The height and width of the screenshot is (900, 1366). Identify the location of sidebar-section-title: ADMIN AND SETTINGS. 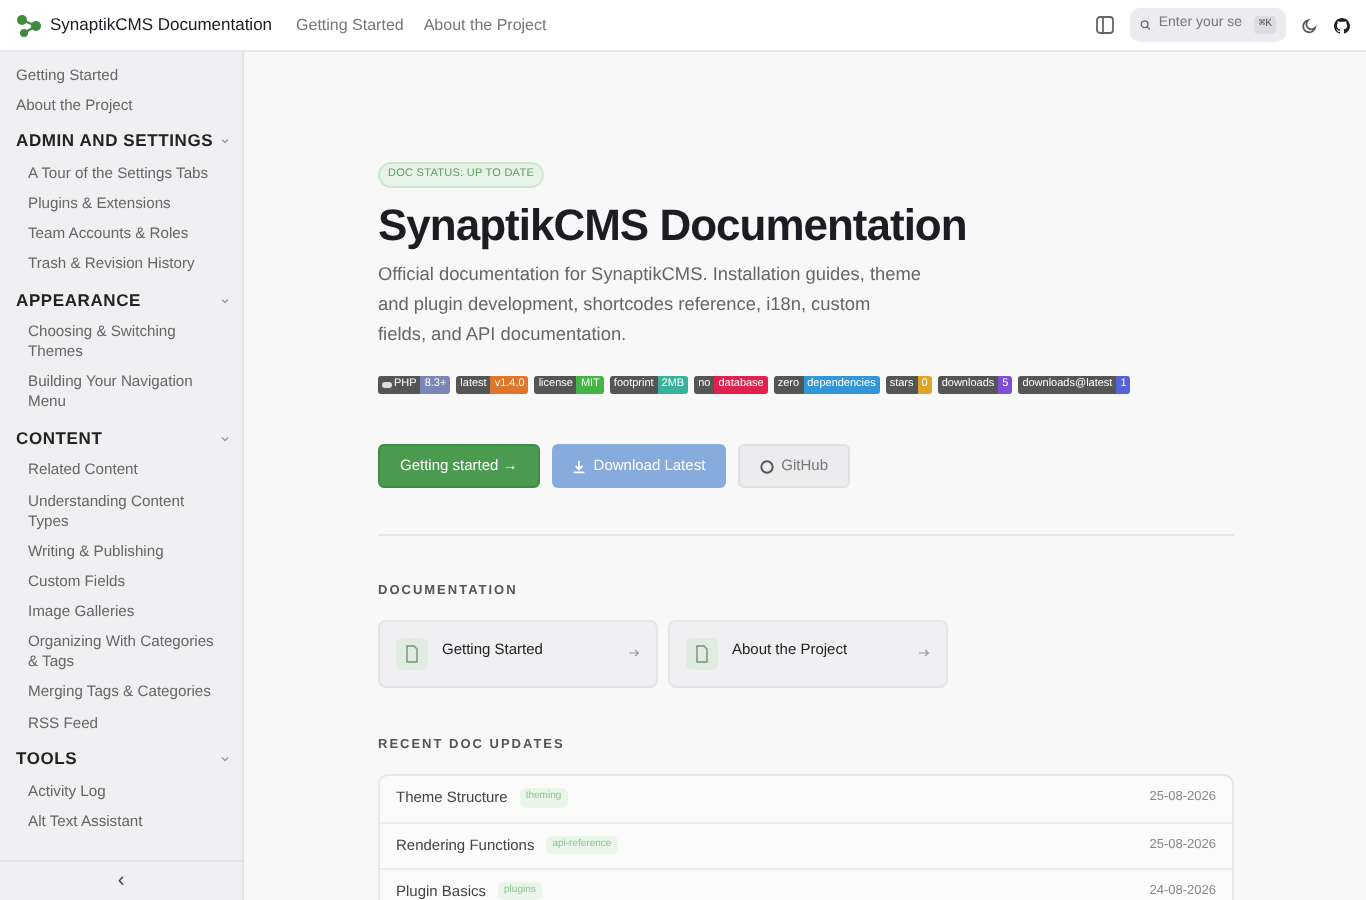
(115, 141).